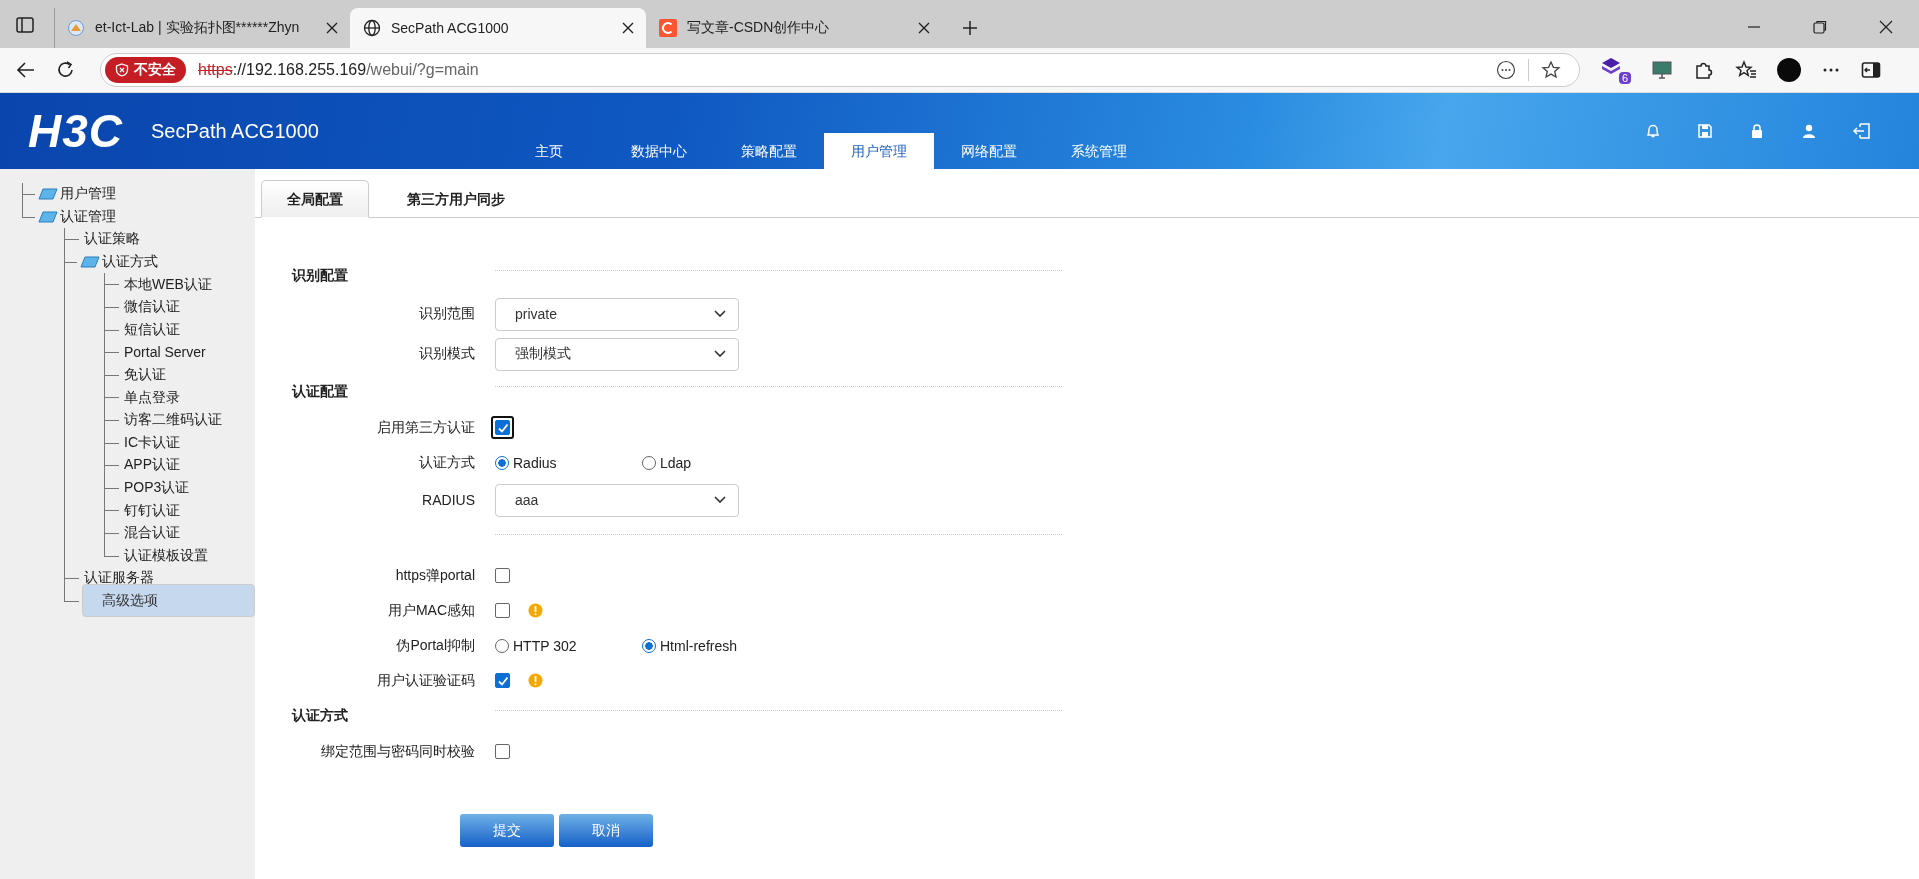 The image size is (1919, 879). What do you see at coordinates (173, 420) in the screenshot?
I see `tree-item: 访客二维码认证` at bounding box center [173, 420].